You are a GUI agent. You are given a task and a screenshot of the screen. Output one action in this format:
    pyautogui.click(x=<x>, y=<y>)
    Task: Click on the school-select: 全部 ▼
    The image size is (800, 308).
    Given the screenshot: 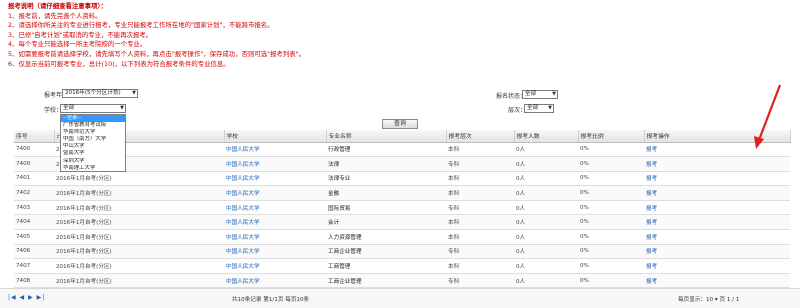 What is the action you would take?
    pyautogui.click(x=93, y=108)
    